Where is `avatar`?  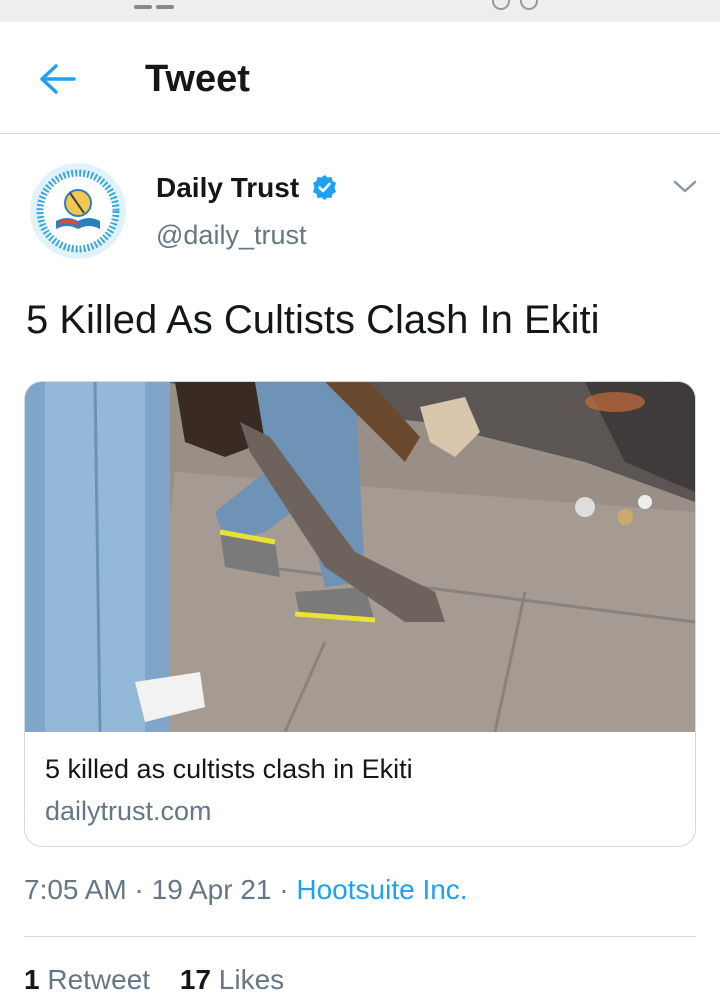
avatar is located at coordinates (78, 211).